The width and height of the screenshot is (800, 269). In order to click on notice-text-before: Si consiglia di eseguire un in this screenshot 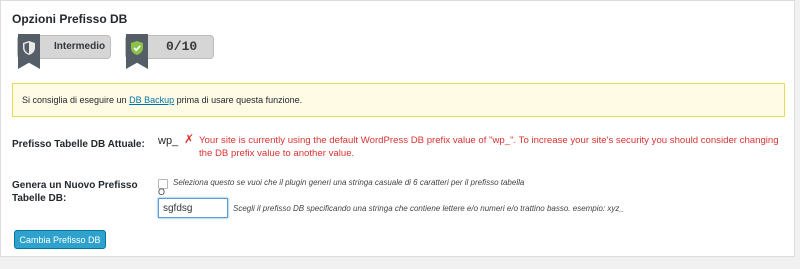, I will do `click(76, 100)`.